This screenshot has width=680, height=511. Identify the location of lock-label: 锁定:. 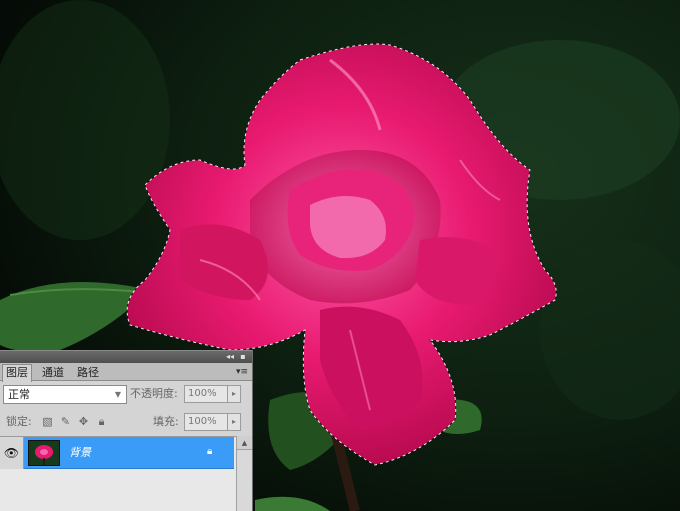
(19, 421).